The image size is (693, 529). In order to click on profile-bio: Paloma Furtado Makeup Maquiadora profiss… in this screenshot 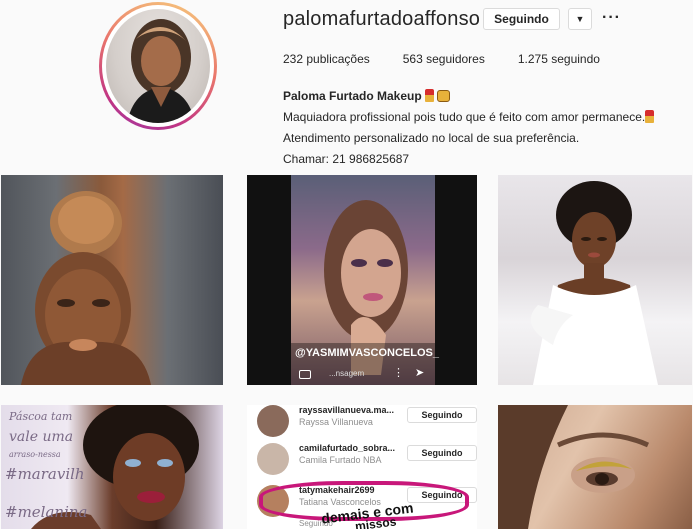, I will do `click(469, 128)`.